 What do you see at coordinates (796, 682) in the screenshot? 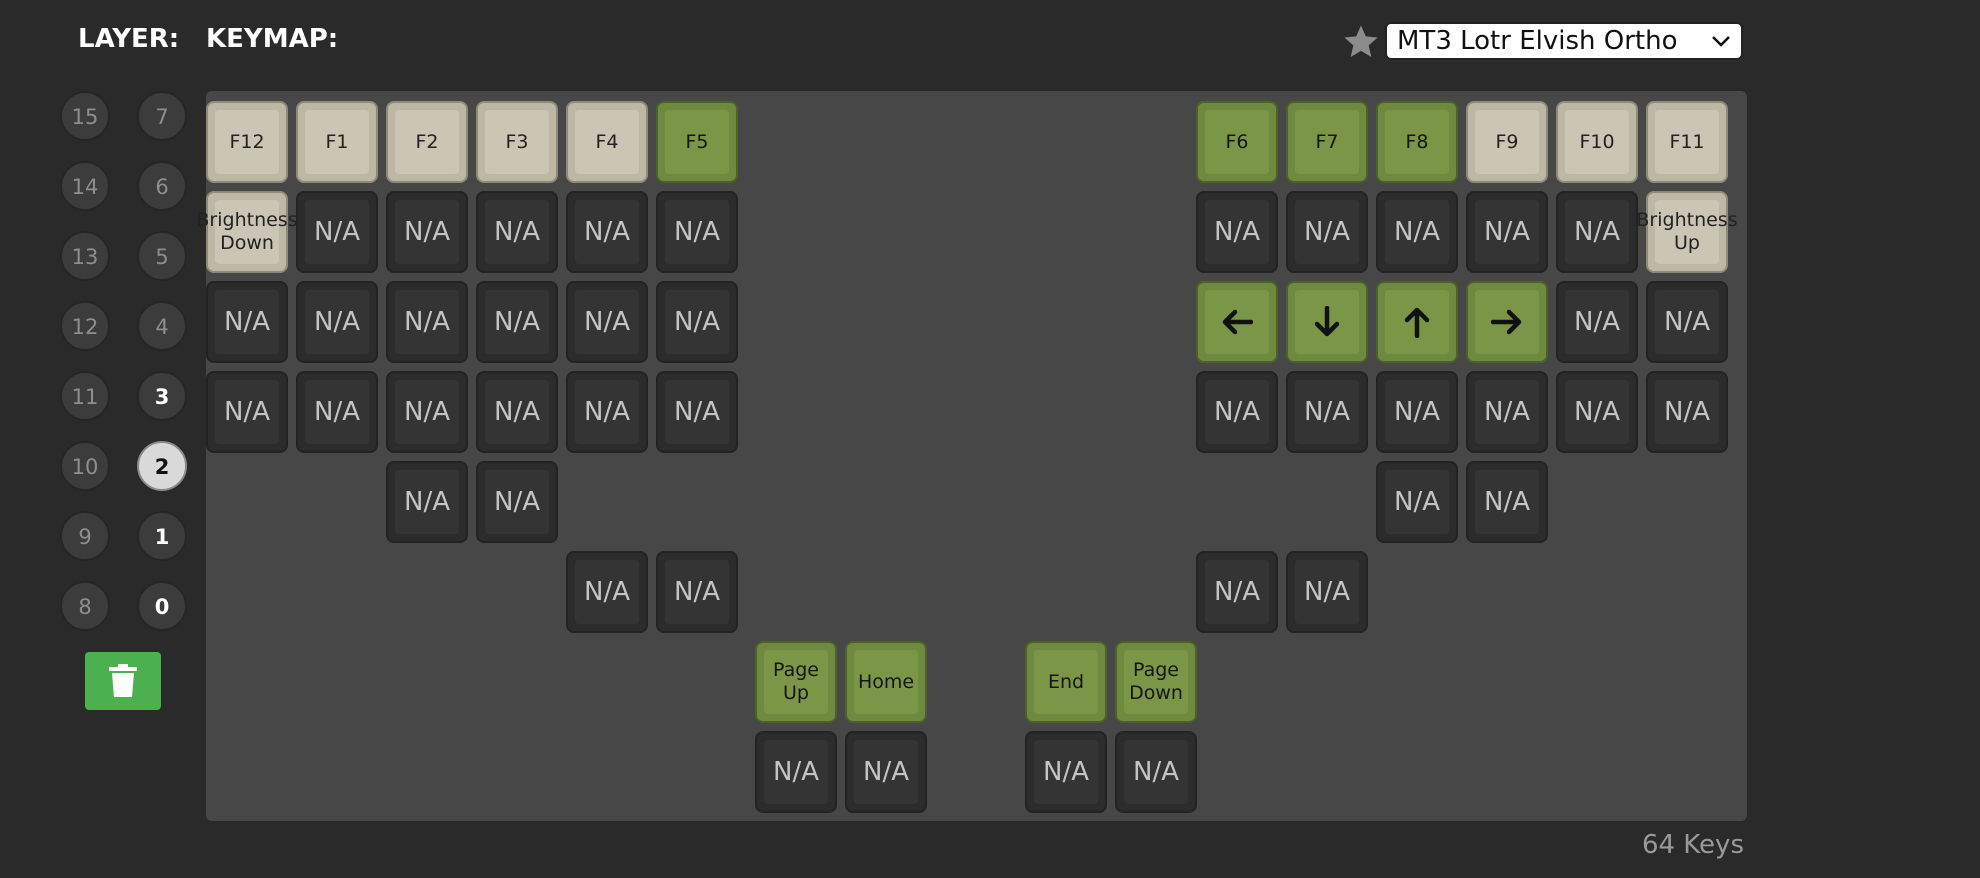
I see `key-page-up: Page Up` at bounding box center [796, 682].